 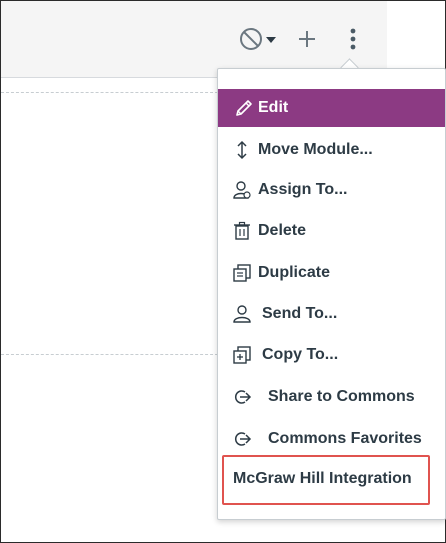 What do you see at coordinates (273, 107) in the screenshot?
I see `menu-item-label: Edit` at bounding box center [273, 107].